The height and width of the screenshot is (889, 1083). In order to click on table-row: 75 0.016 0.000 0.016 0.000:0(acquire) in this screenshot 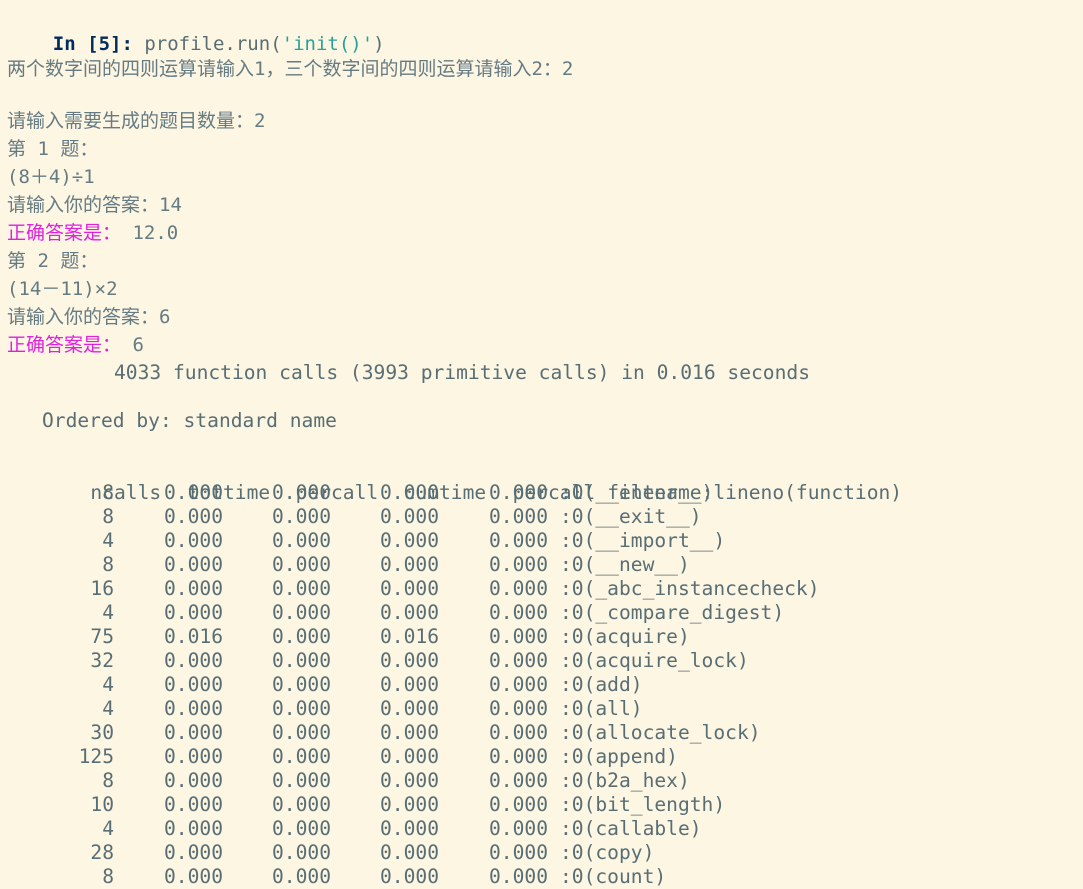, I will do `click(344, 637)`.